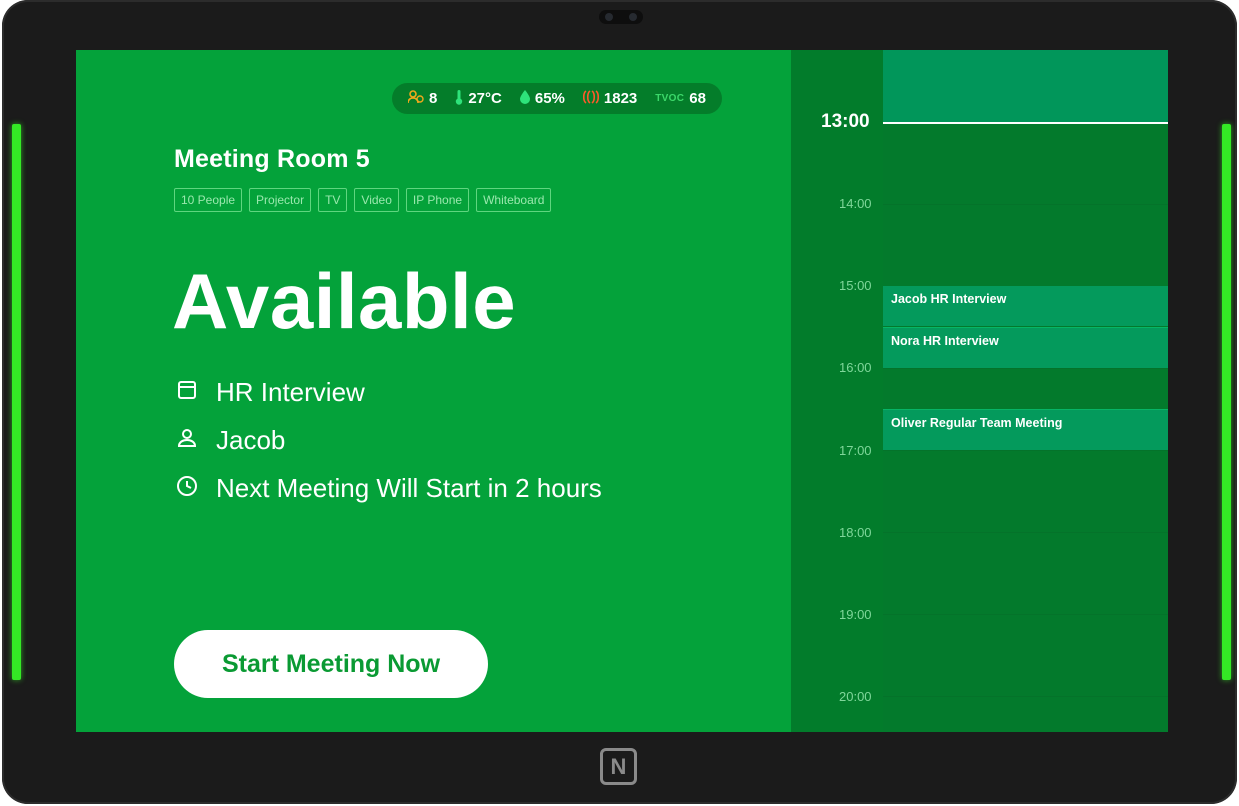  Describe the element at coordinates (697, 98) in the screenshot. I see `sensor-value: 68` at that location.